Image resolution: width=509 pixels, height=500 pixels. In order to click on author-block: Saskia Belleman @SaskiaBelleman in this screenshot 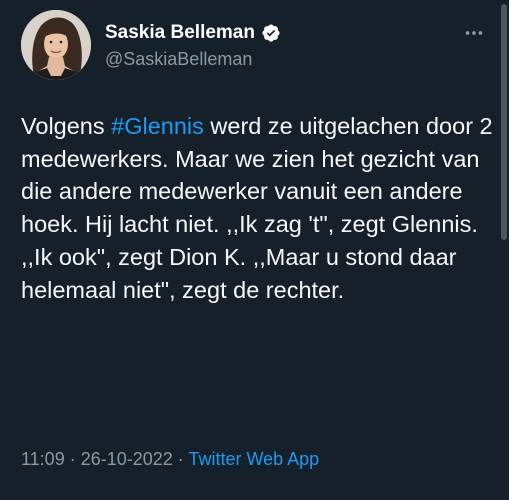, I will do `click(193, 46)`.